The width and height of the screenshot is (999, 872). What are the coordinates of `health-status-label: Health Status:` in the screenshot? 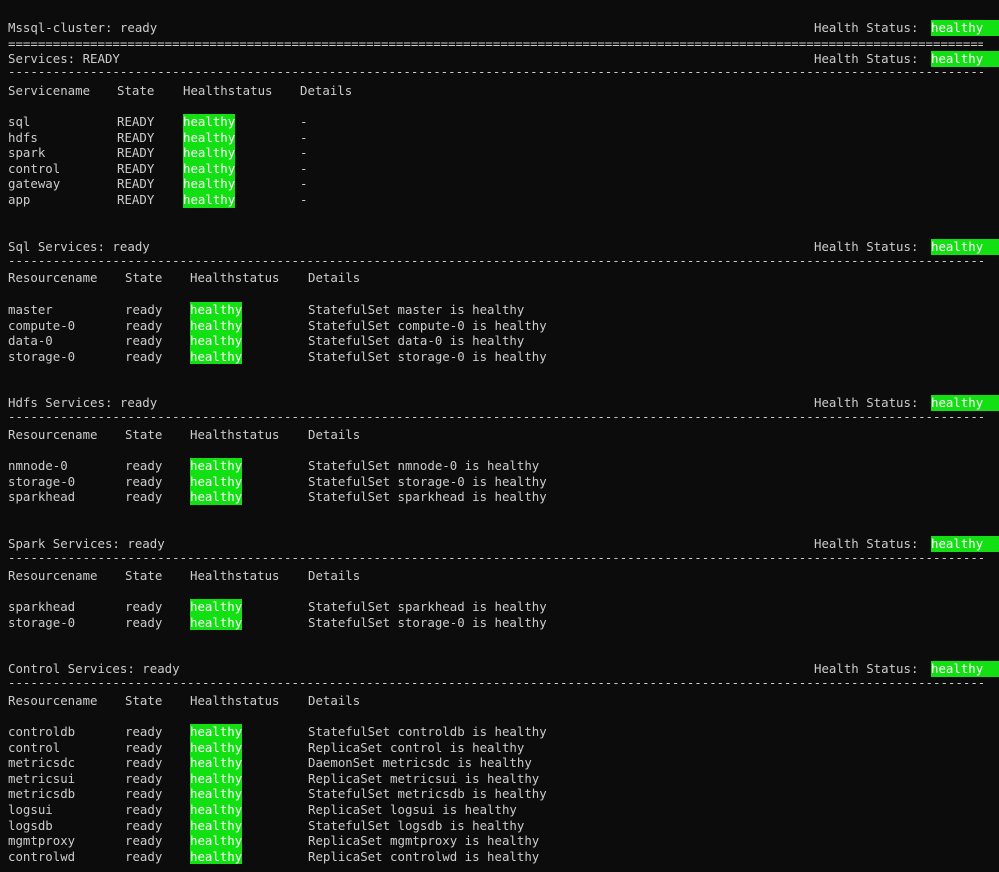 It's located at (866, 27).